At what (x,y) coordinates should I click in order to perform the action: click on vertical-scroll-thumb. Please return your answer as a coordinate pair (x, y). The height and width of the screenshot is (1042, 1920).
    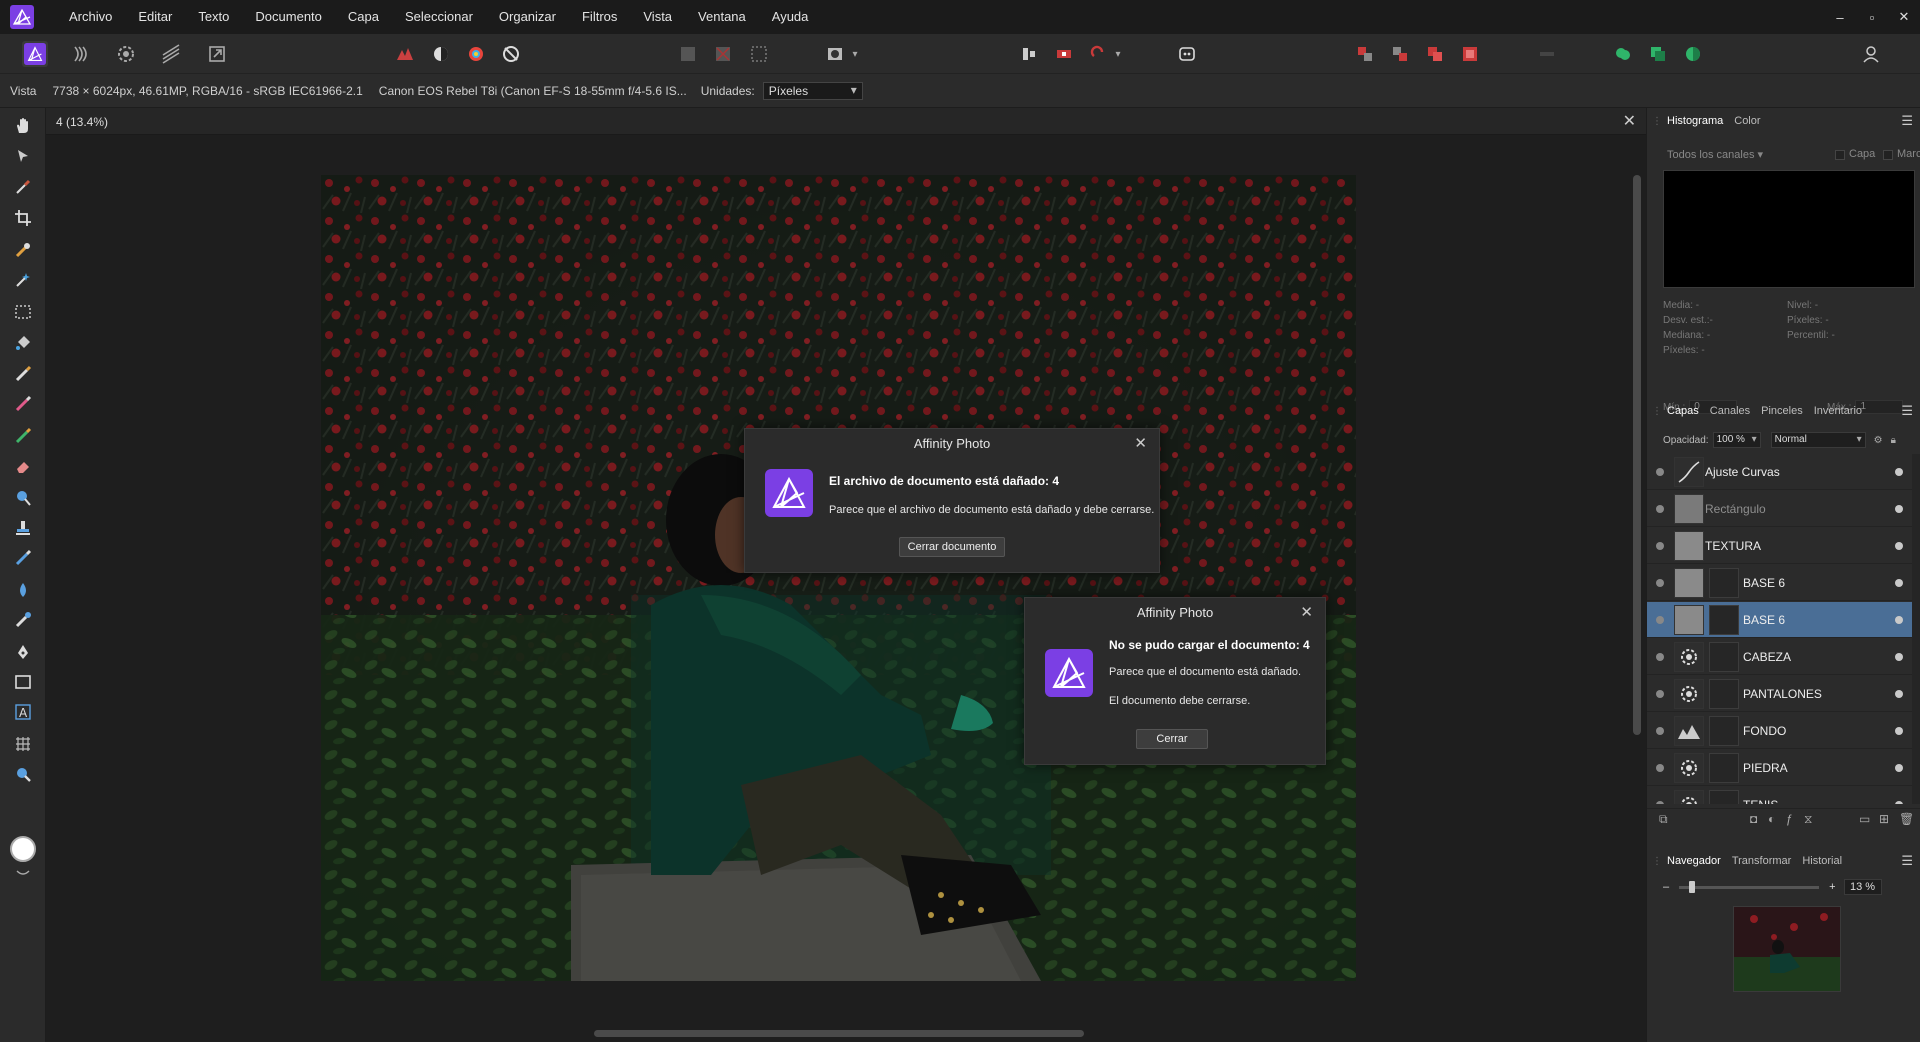
    Looking at the image, I should click on (1637, 455).